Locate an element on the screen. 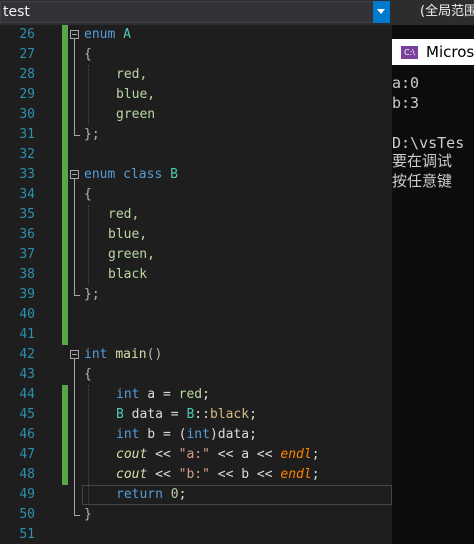 The width and height of the screenshot is (474, 544). global-scope-dropdown: (全局范围 is located at coordinates (434, 12).